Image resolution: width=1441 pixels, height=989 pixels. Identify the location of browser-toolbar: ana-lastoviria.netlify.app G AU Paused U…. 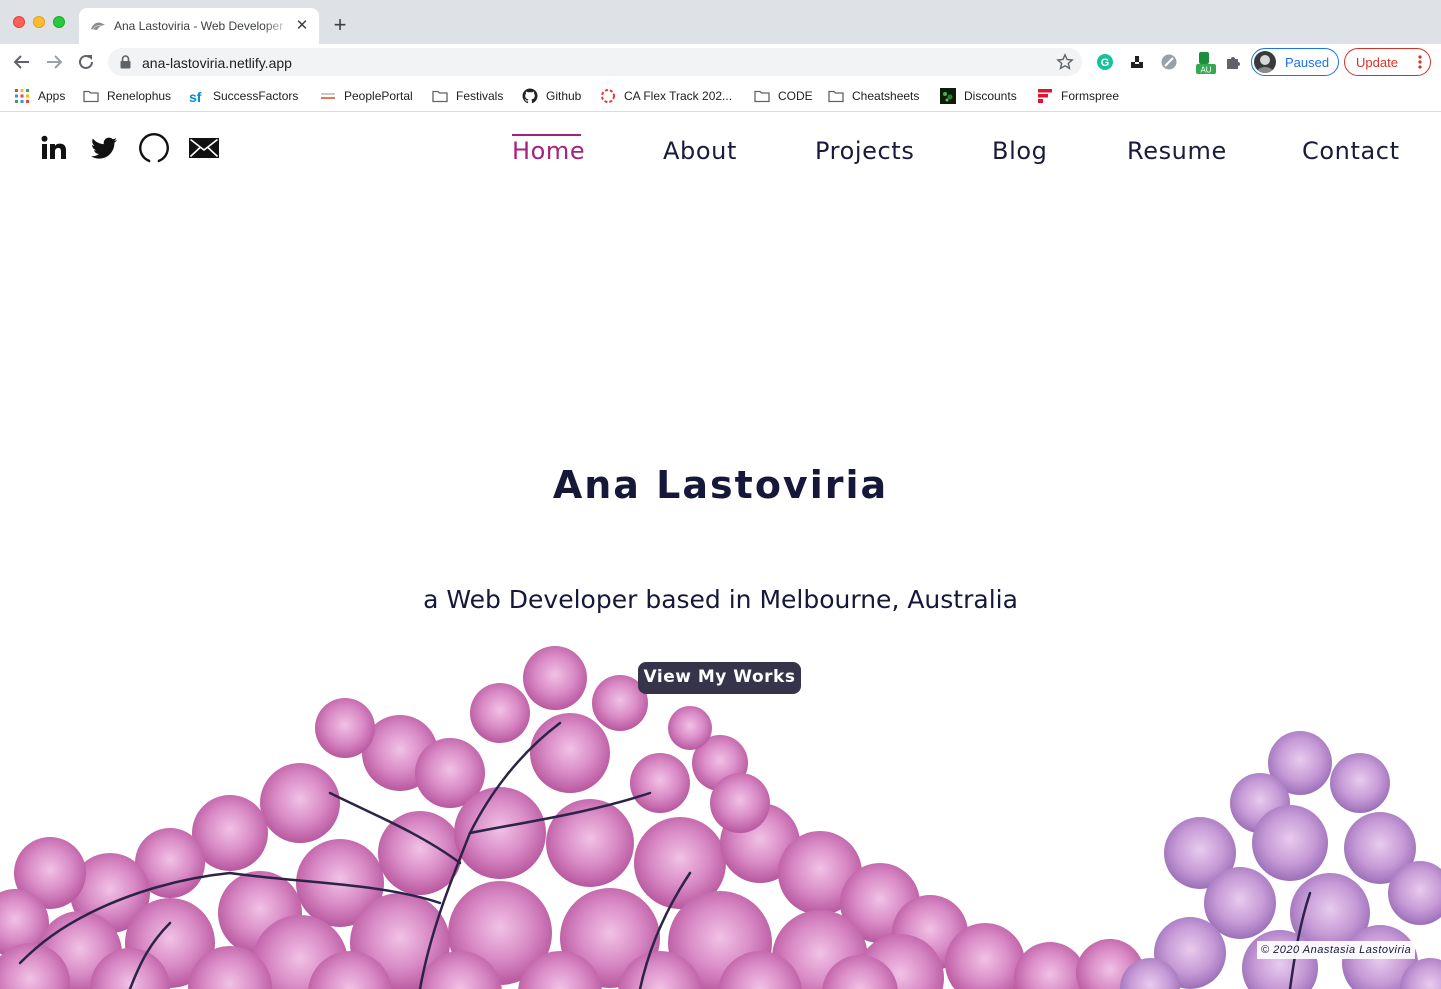
(720, 62).